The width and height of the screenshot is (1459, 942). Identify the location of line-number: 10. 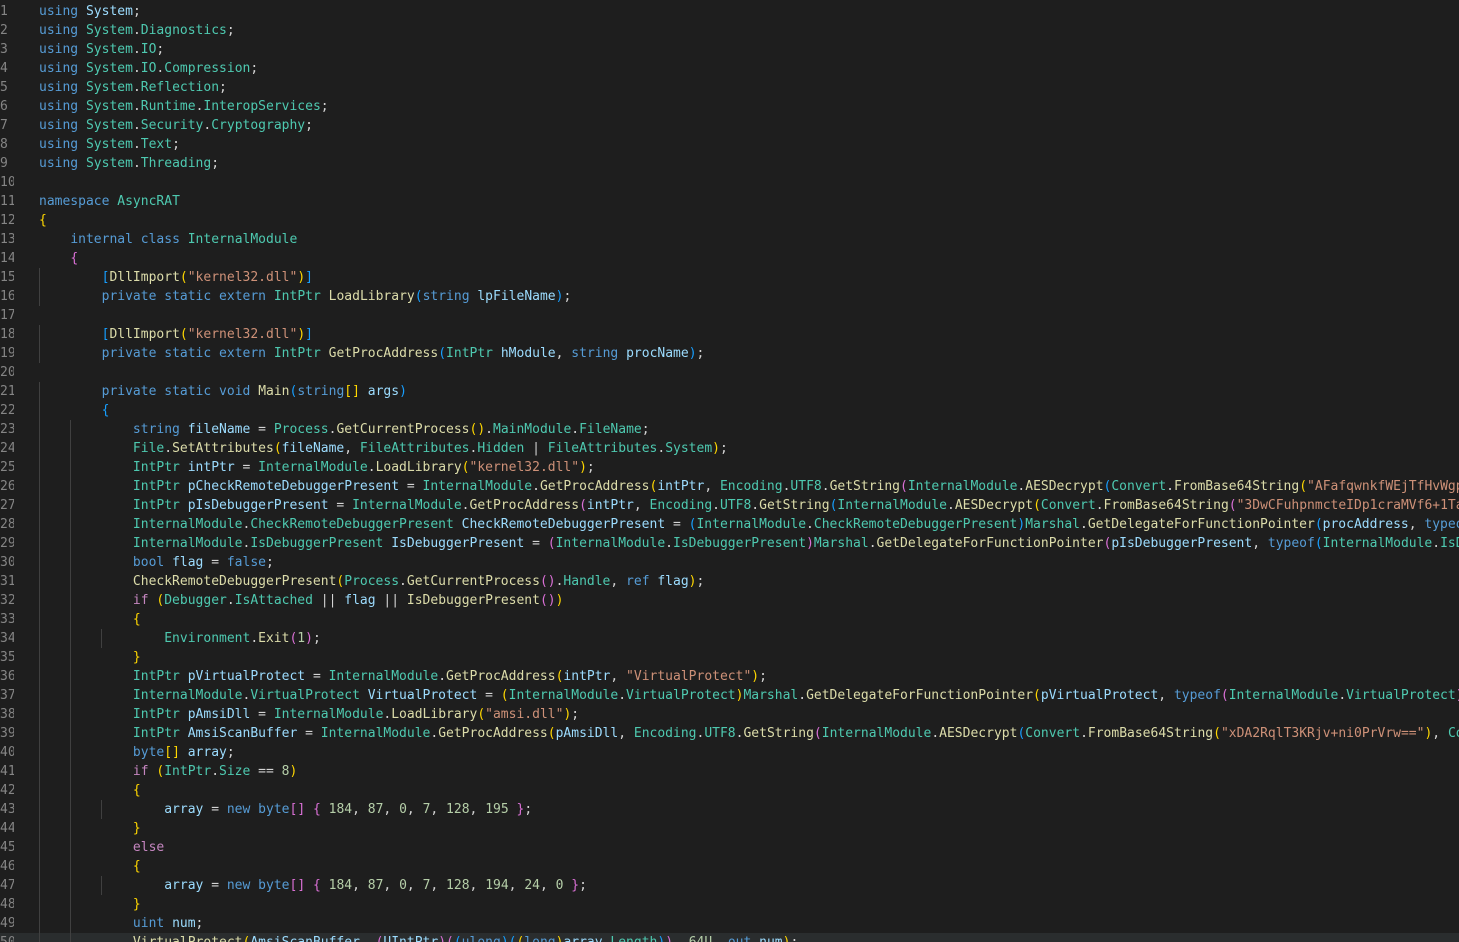
(7, 182).